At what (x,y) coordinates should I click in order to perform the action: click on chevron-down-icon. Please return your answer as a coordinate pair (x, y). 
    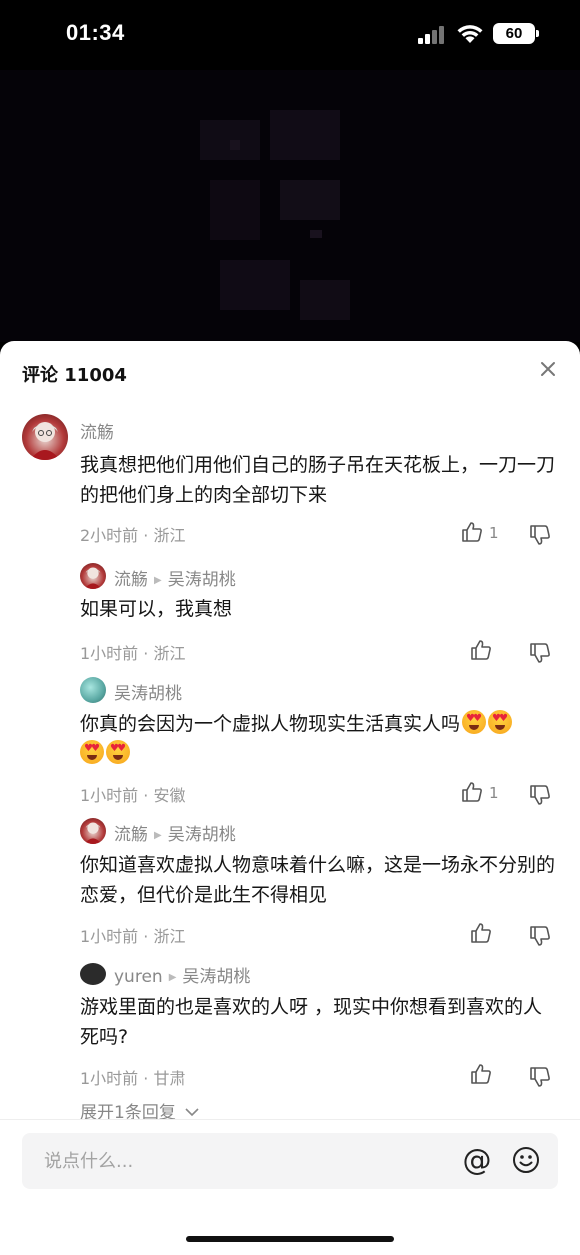
    Looking at the image, I should click on (192, 1112).